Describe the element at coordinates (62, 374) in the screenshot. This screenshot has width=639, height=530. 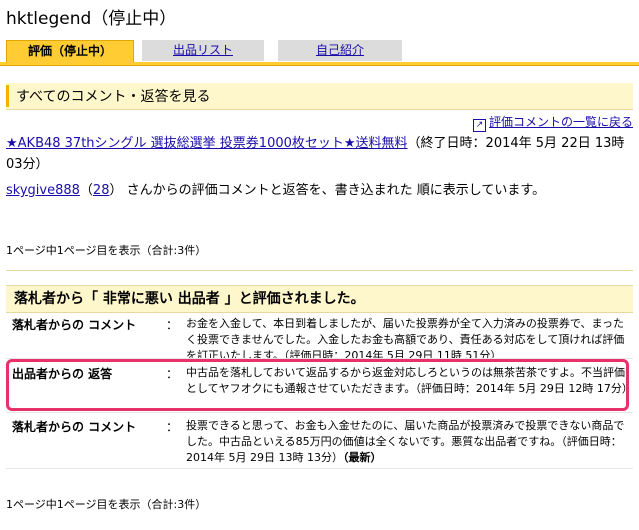
I see `reply-label: 出品者からの 返答` at that location.